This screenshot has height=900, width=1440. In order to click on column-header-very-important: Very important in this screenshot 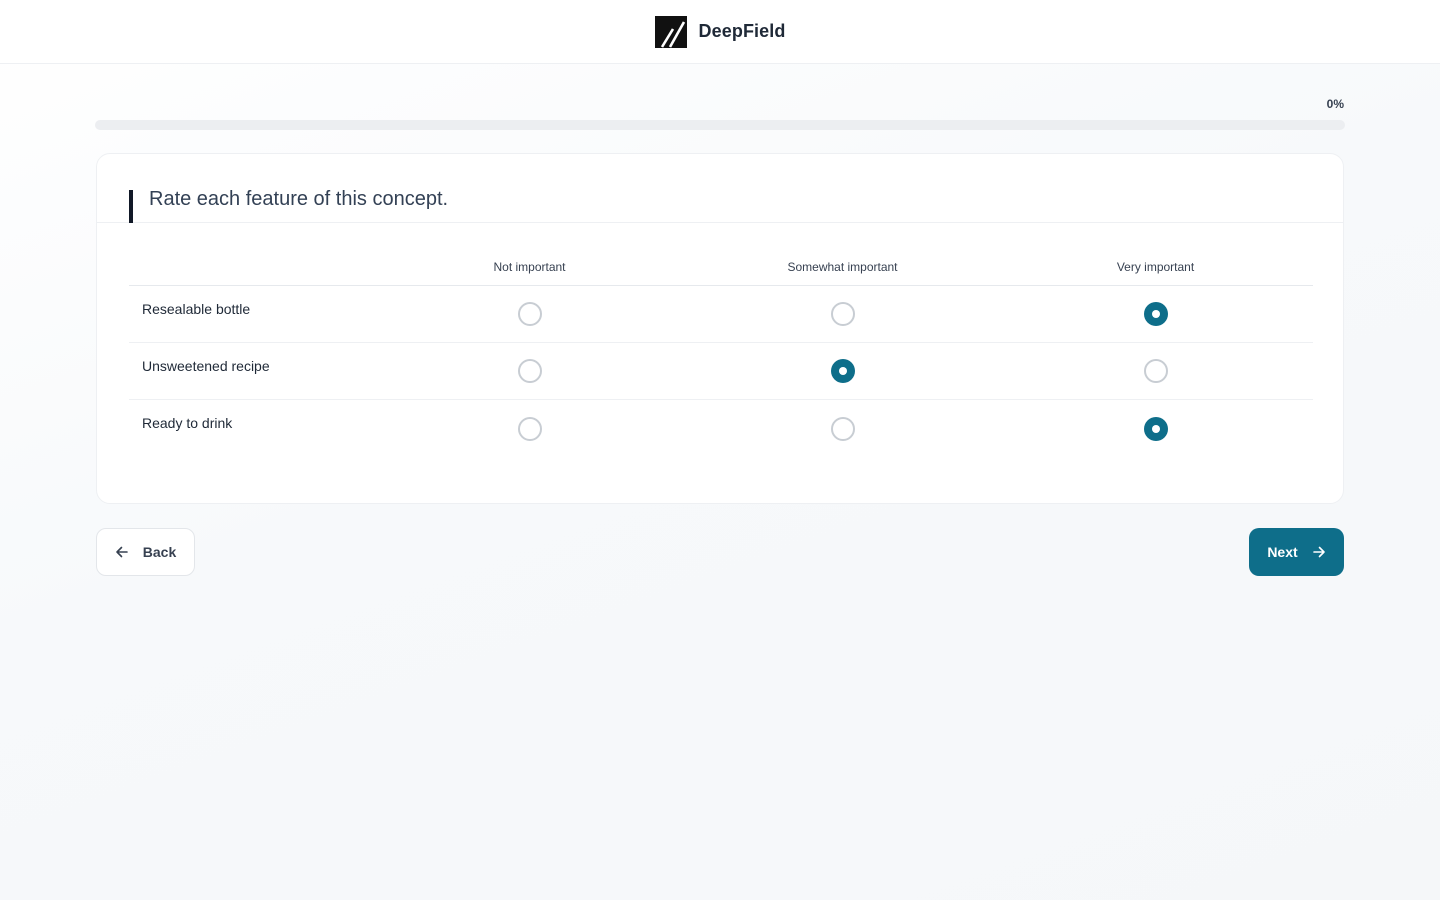, I will do `click(1155, 266)`.